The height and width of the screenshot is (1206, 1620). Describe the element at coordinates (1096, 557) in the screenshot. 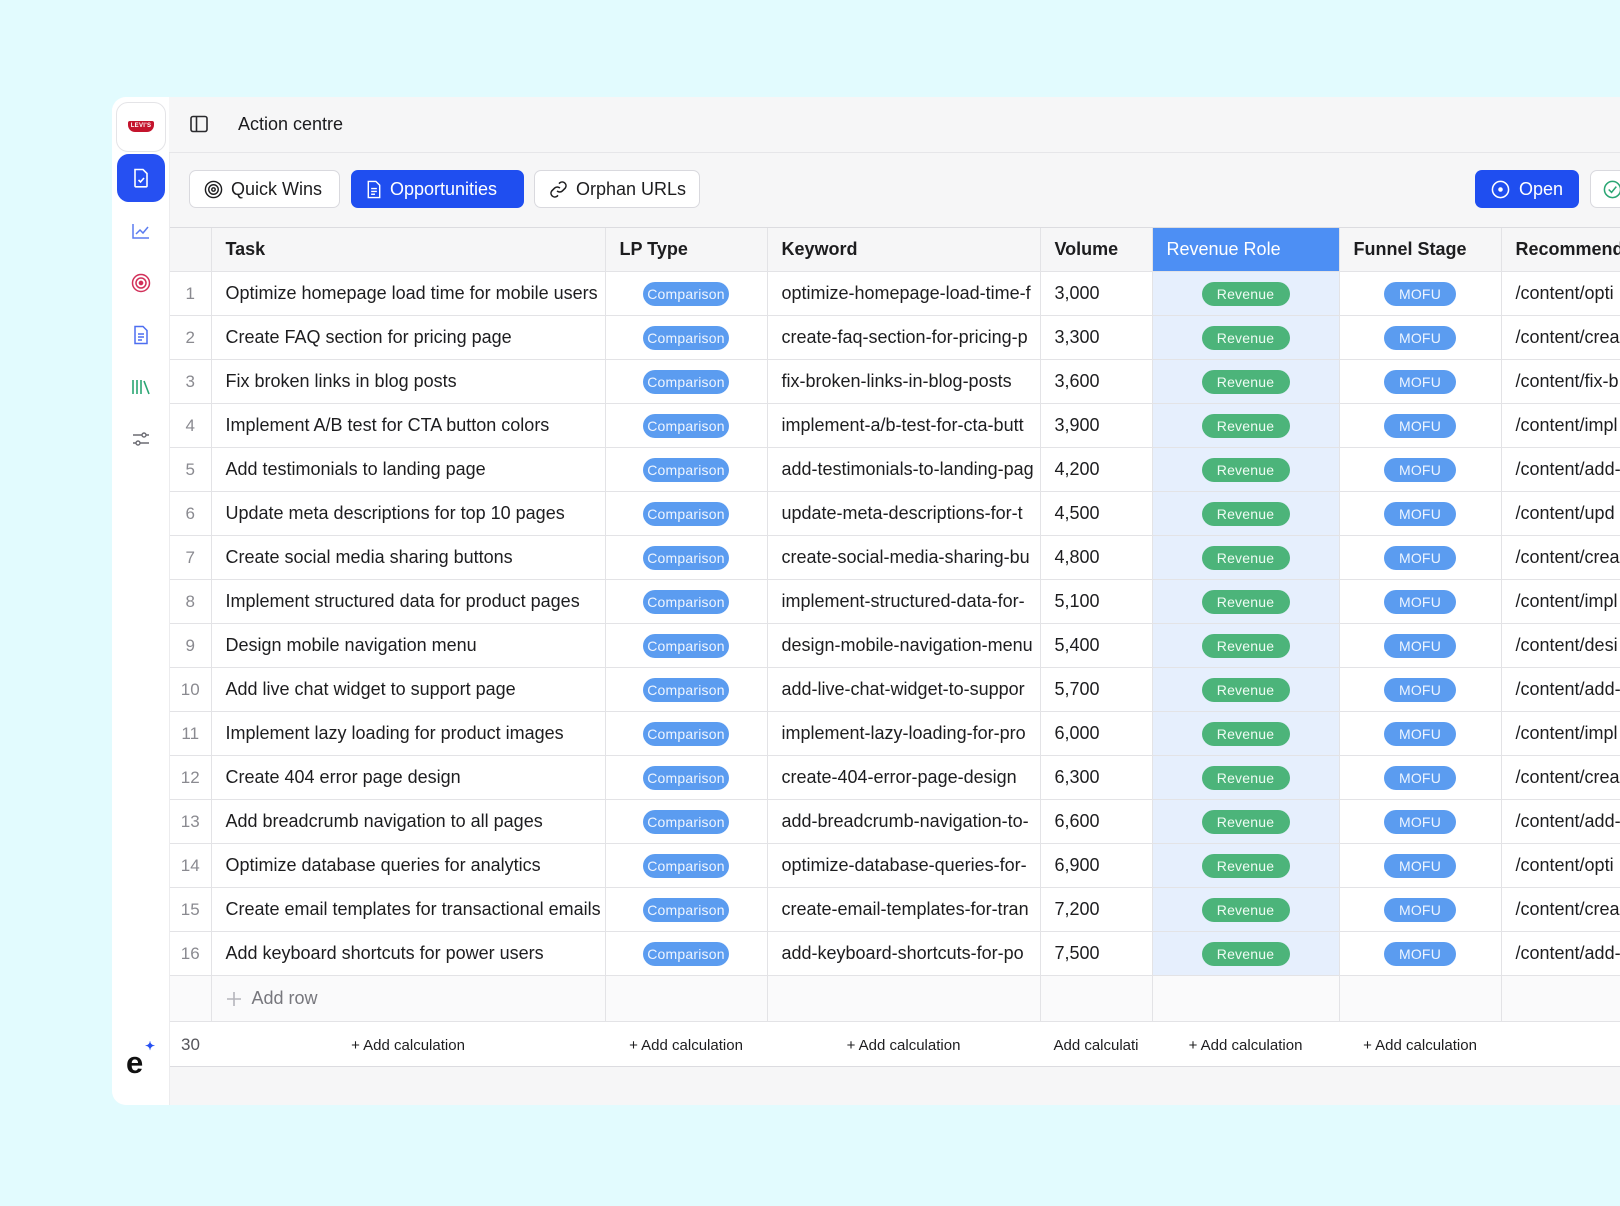

I see `cell-volume: 4,800` at that location.